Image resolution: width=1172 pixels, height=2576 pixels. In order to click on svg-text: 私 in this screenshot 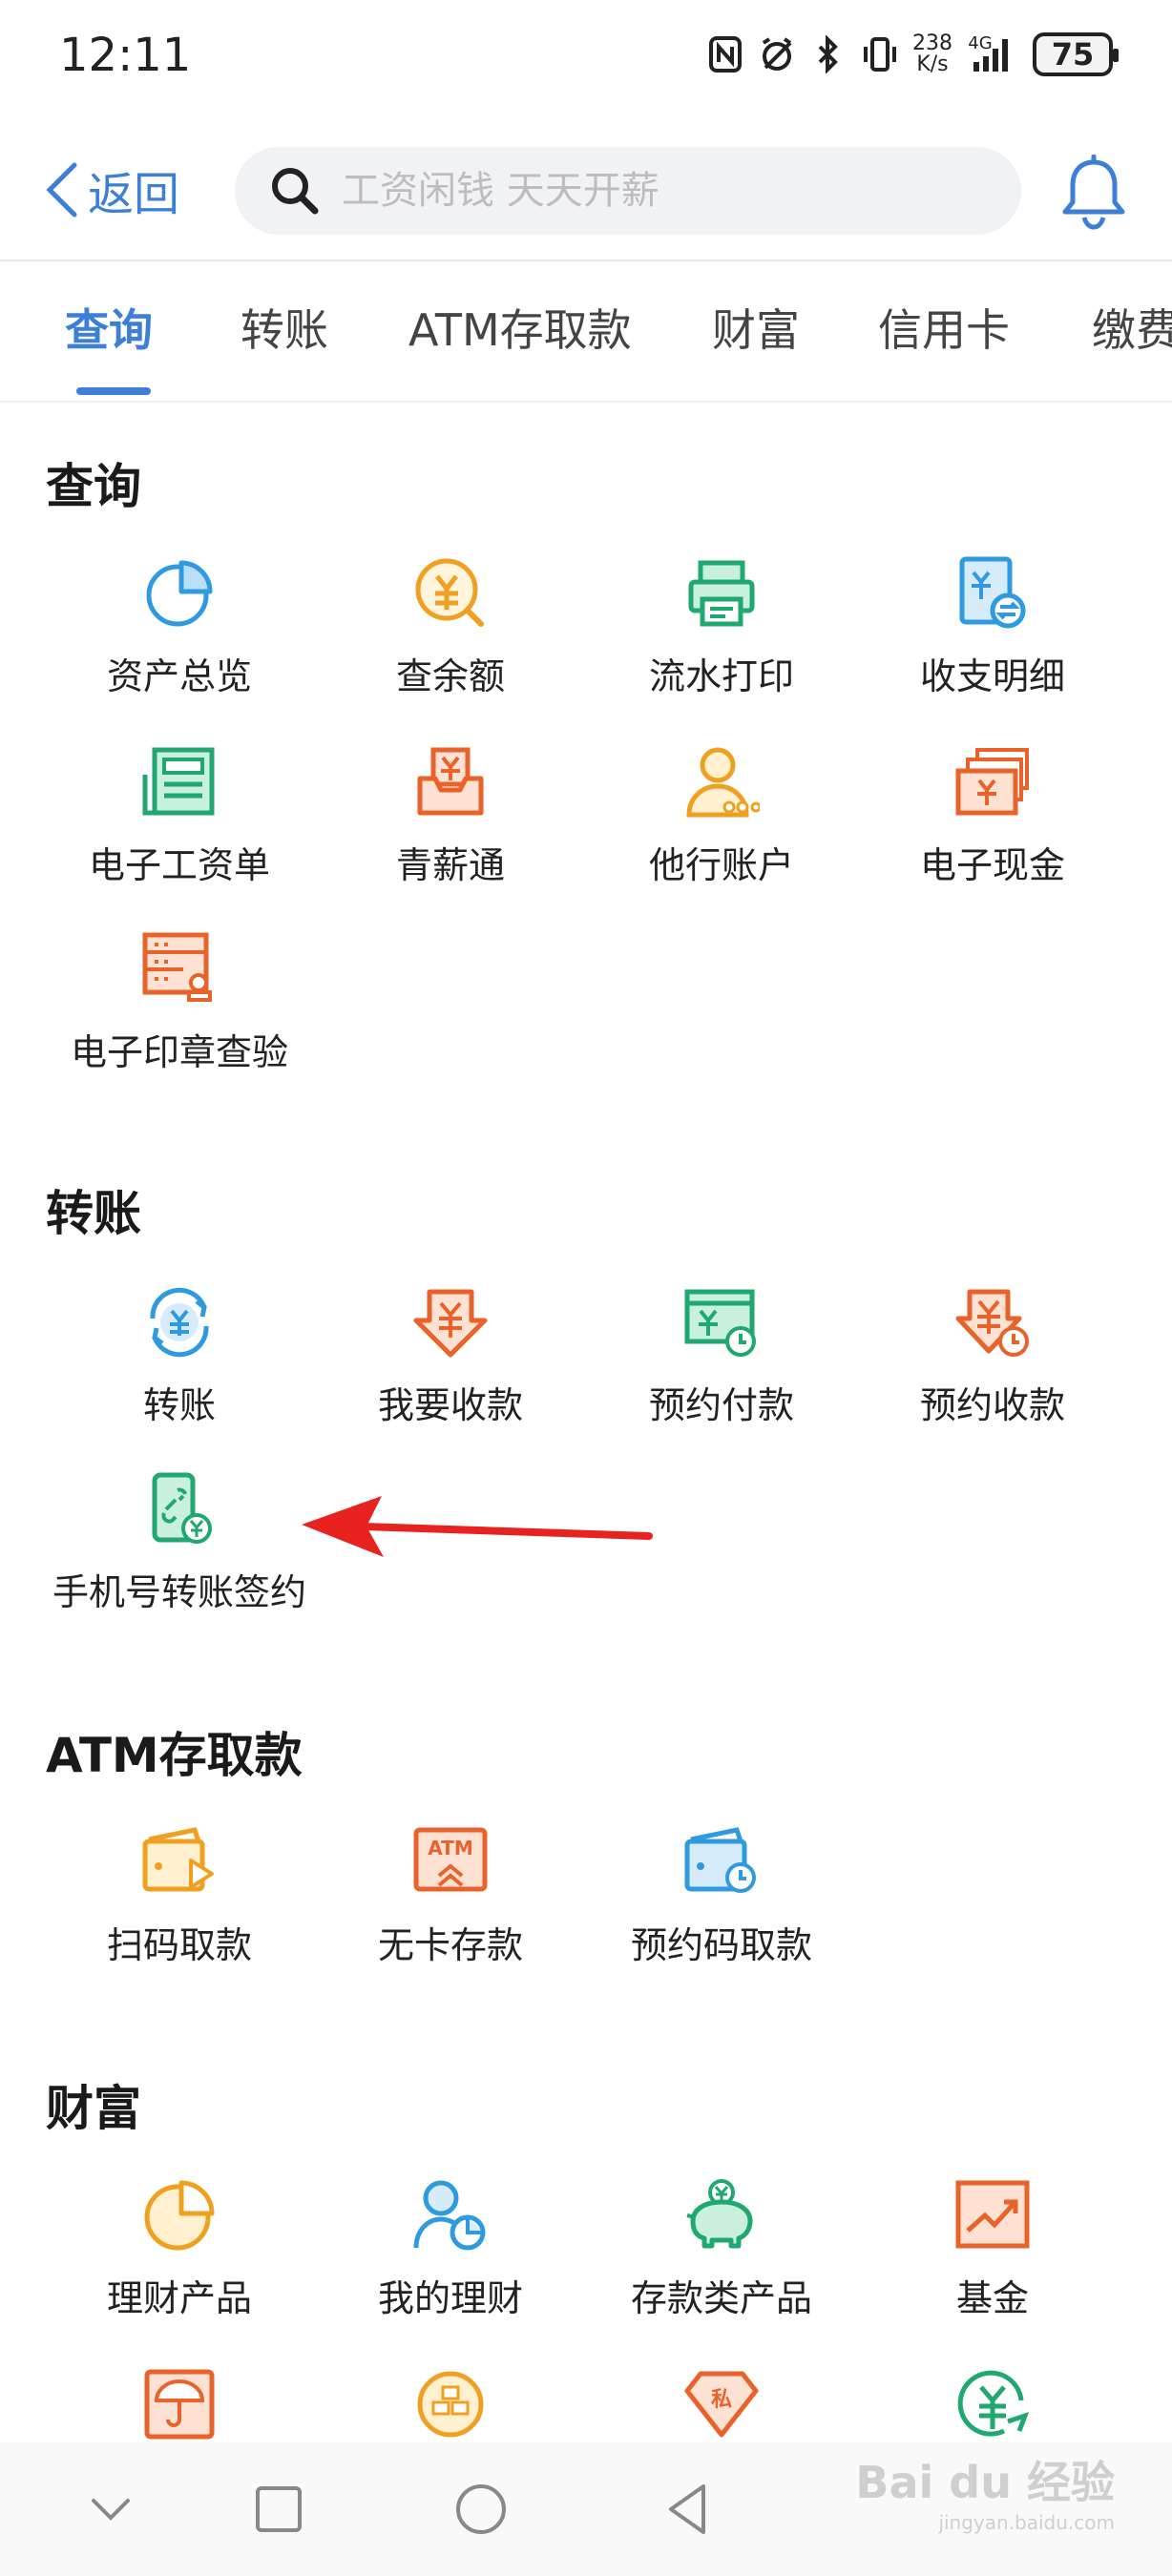, I will do `click(721, 2400)`.